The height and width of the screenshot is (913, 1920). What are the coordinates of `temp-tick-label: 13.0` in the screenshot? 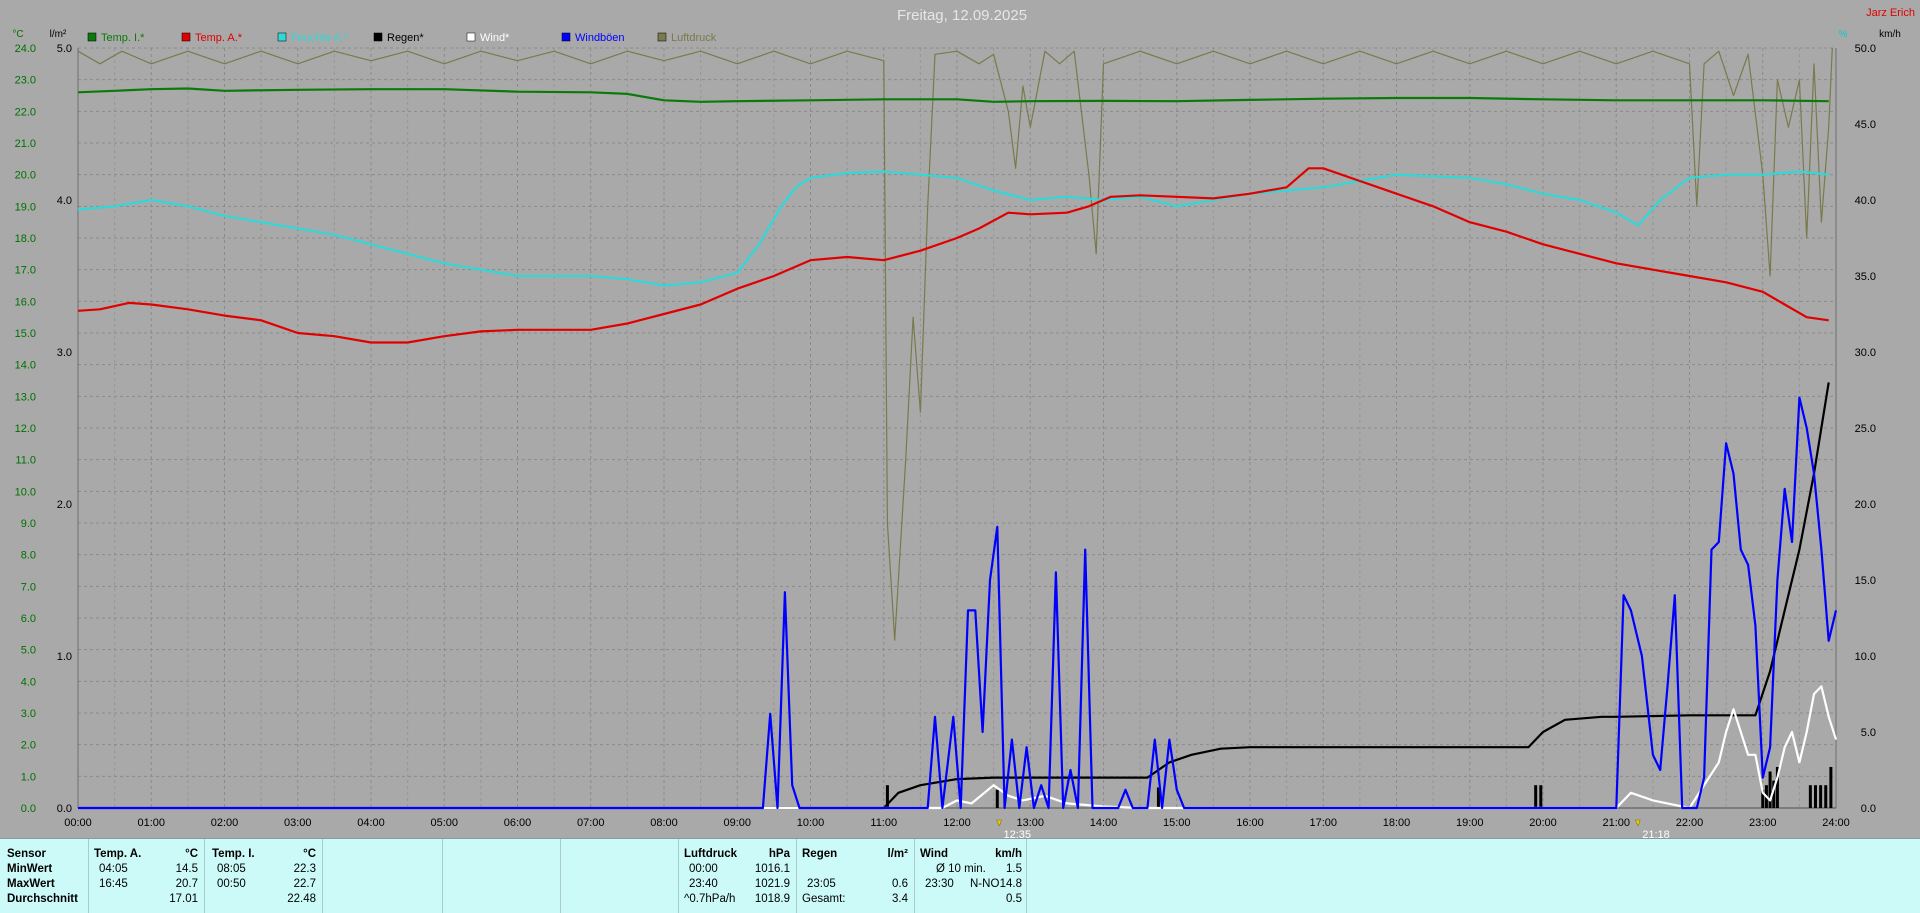 It's located at (25, 397).